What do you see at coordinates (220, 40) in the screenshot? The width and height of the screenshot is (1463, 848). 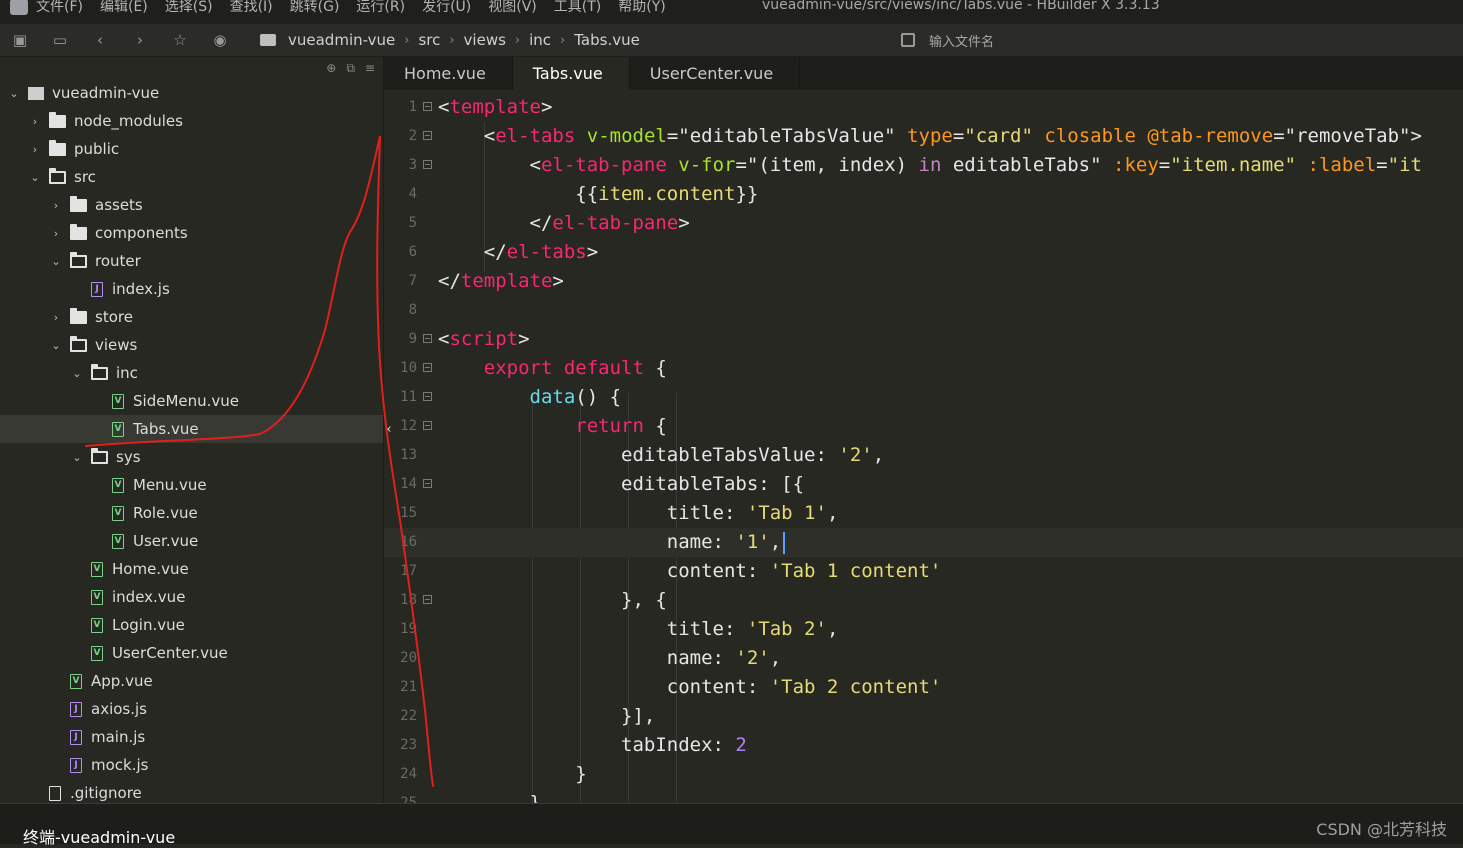 I see `run-icon: ◉` at bounding box center [220, 40].